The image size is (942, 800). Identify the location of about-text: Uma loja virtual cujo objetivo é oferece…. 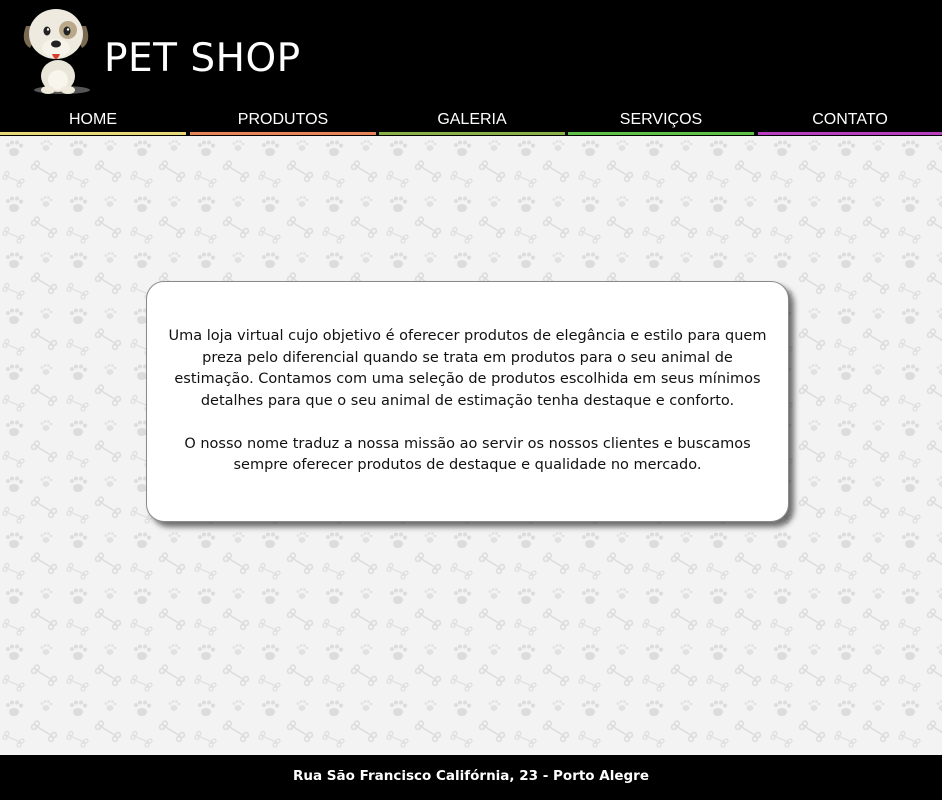
(467, 401).